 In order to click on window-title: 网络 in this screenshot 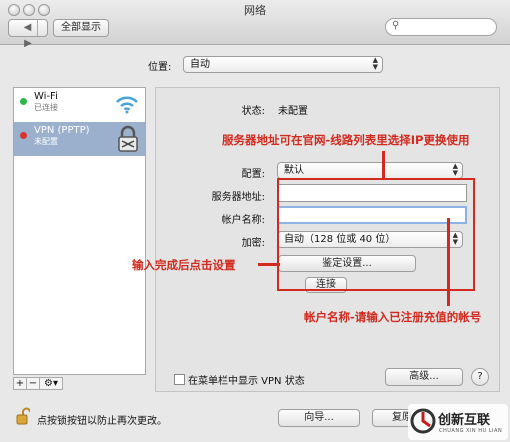, I will do `click(255, 10)`.